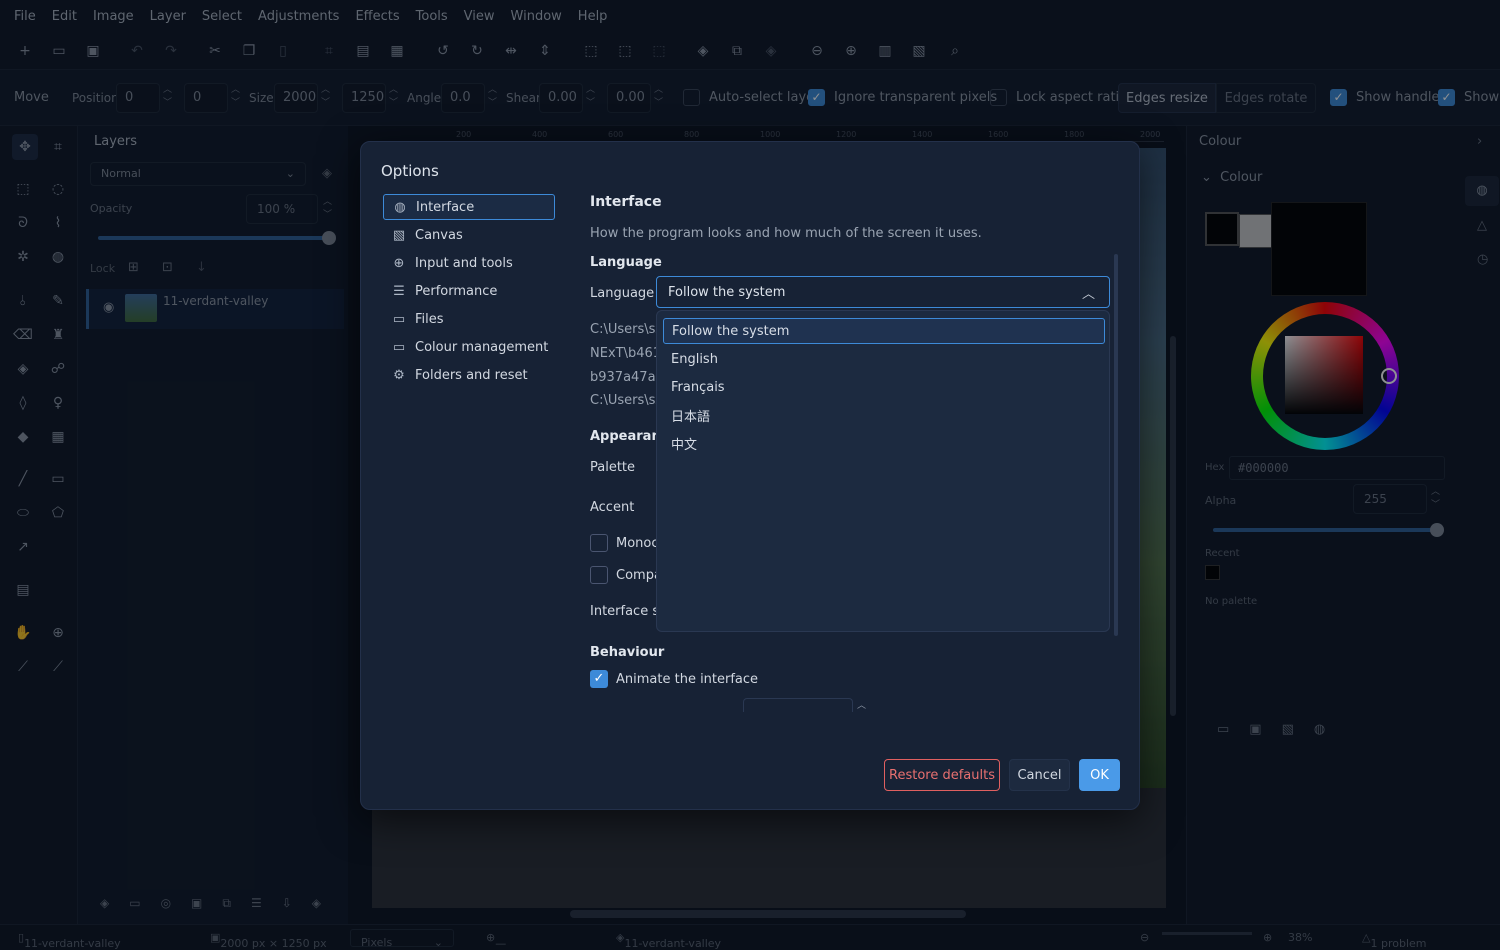 The image size is (1500, 950). Describe the element at coordinates (942, 775) in the screenshot. I see `restore-defaults-button: Restore defaults` at that location.